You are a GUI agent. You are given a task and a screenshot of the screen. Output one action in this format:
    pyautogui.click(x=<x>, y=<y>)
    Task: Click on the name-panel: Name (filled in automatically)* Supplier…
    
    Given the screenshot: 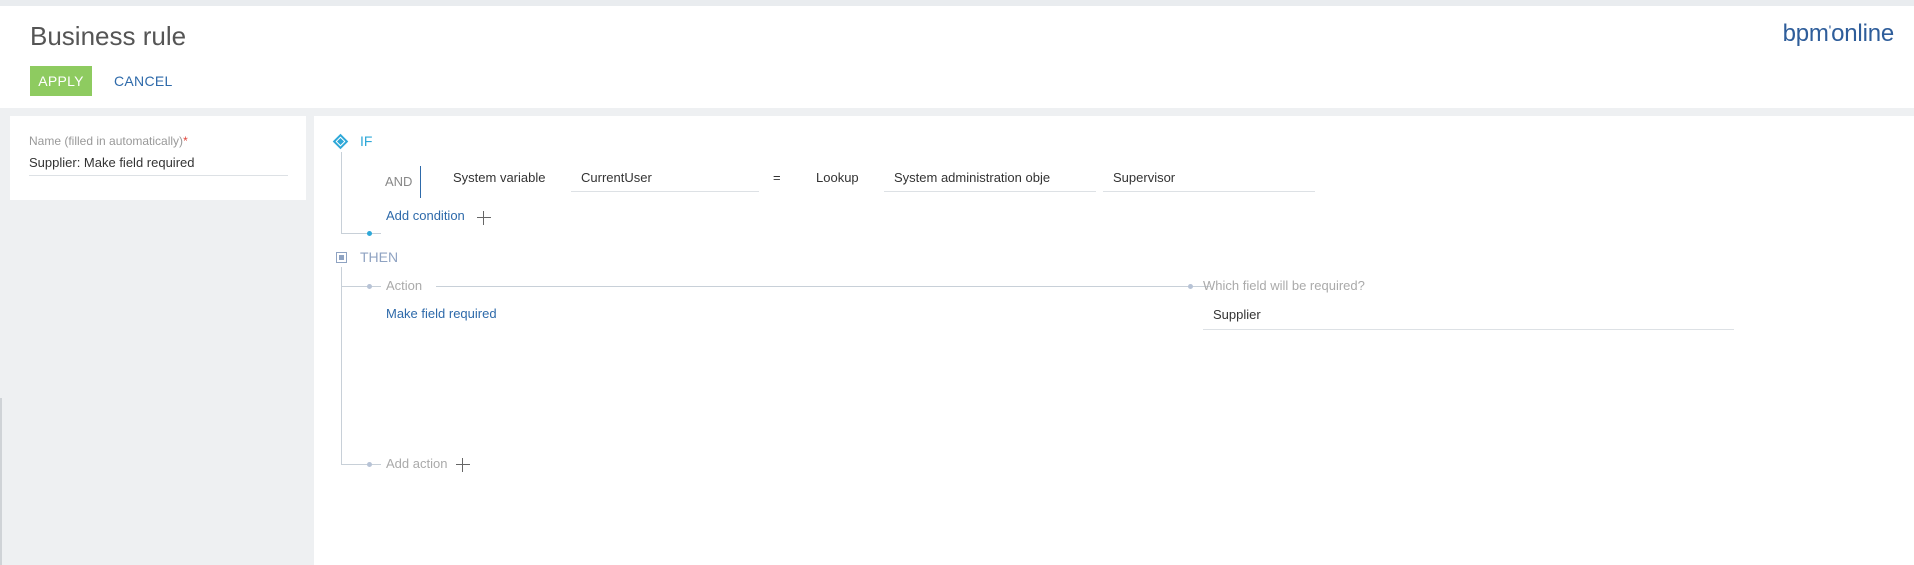 What is the action you would take?
    pyautogui.click(x=158, y=158)
    